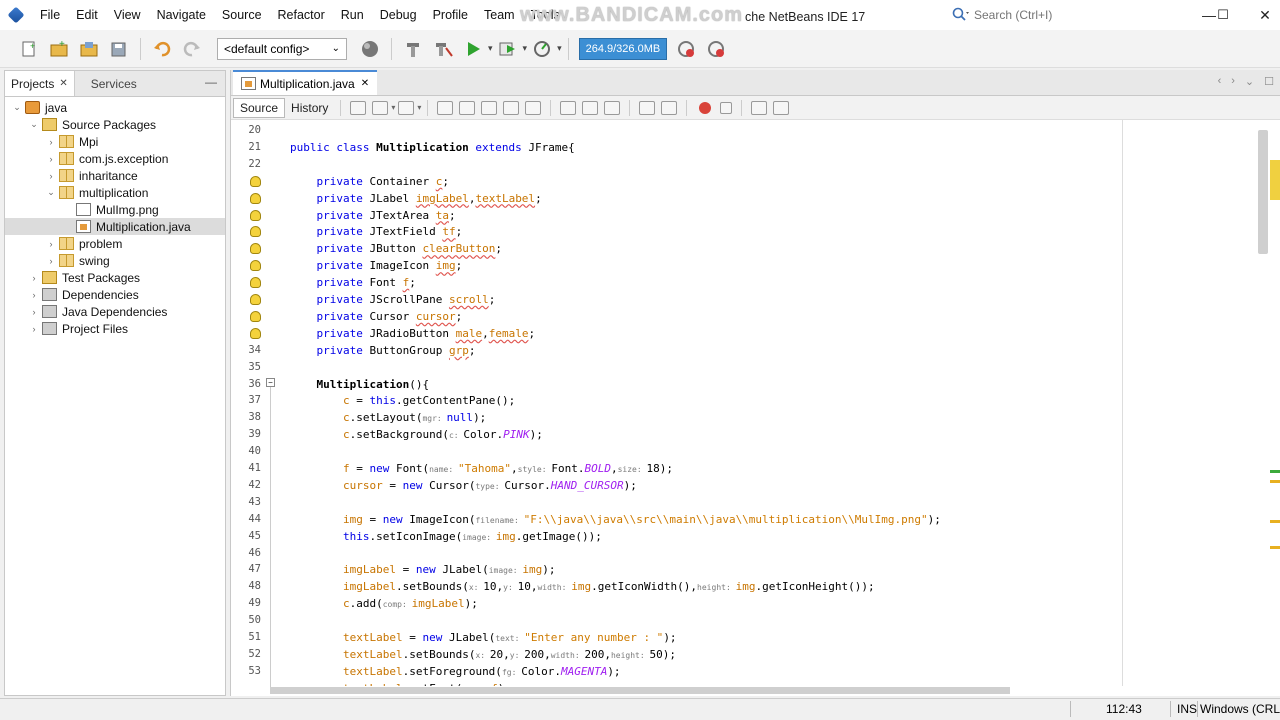 The height and width of the screenshot is (720, 1280). I want to click on vertical-scrollbar, so click(1263, 192).